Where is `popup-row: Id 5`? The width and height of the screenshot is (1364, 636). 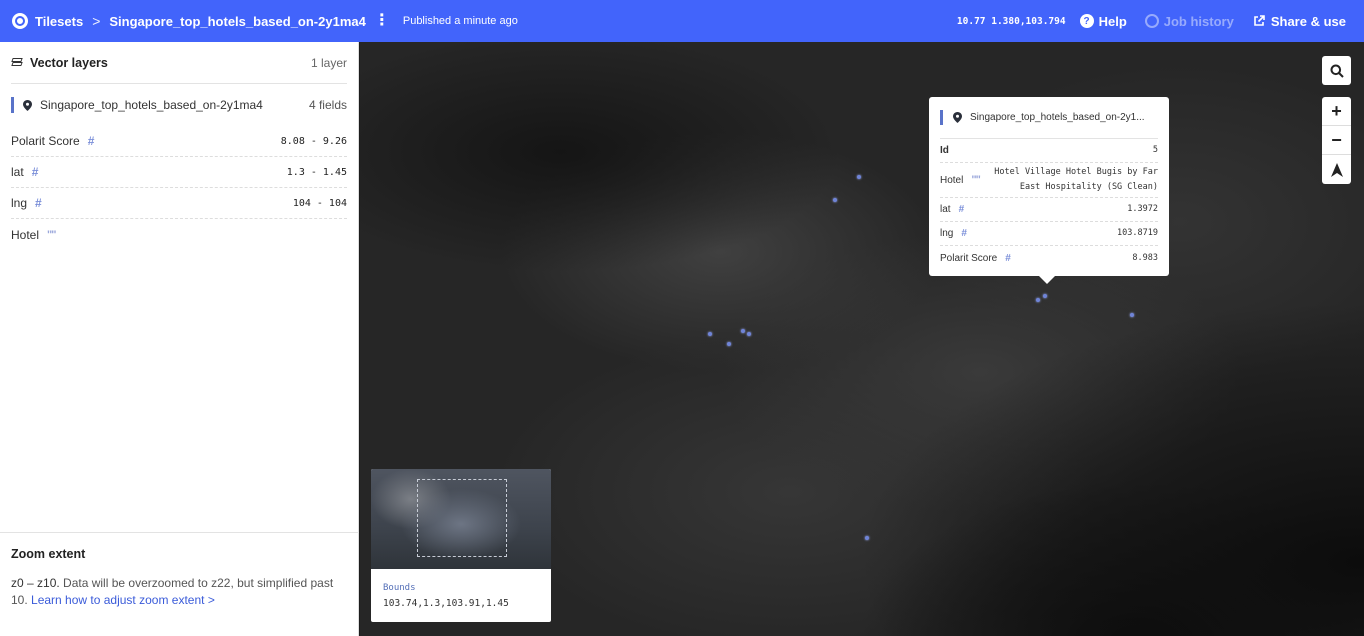
popup-row: Id 5 is located at coordinates (1049, 151).